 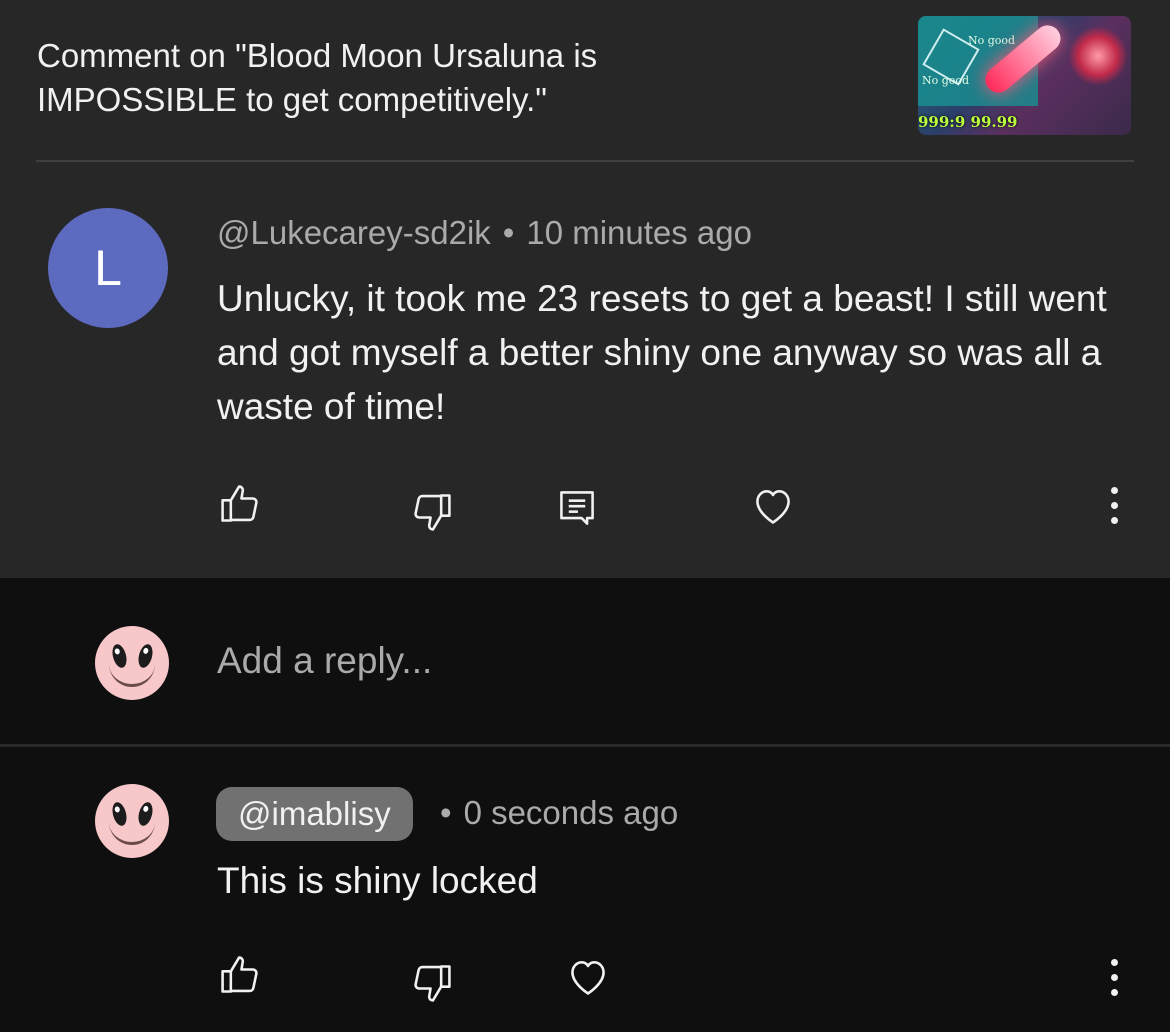 What do you see at coordinates (577, 508) in the screenshot?
I see `reply-icon` at bounding box center [577, 508].